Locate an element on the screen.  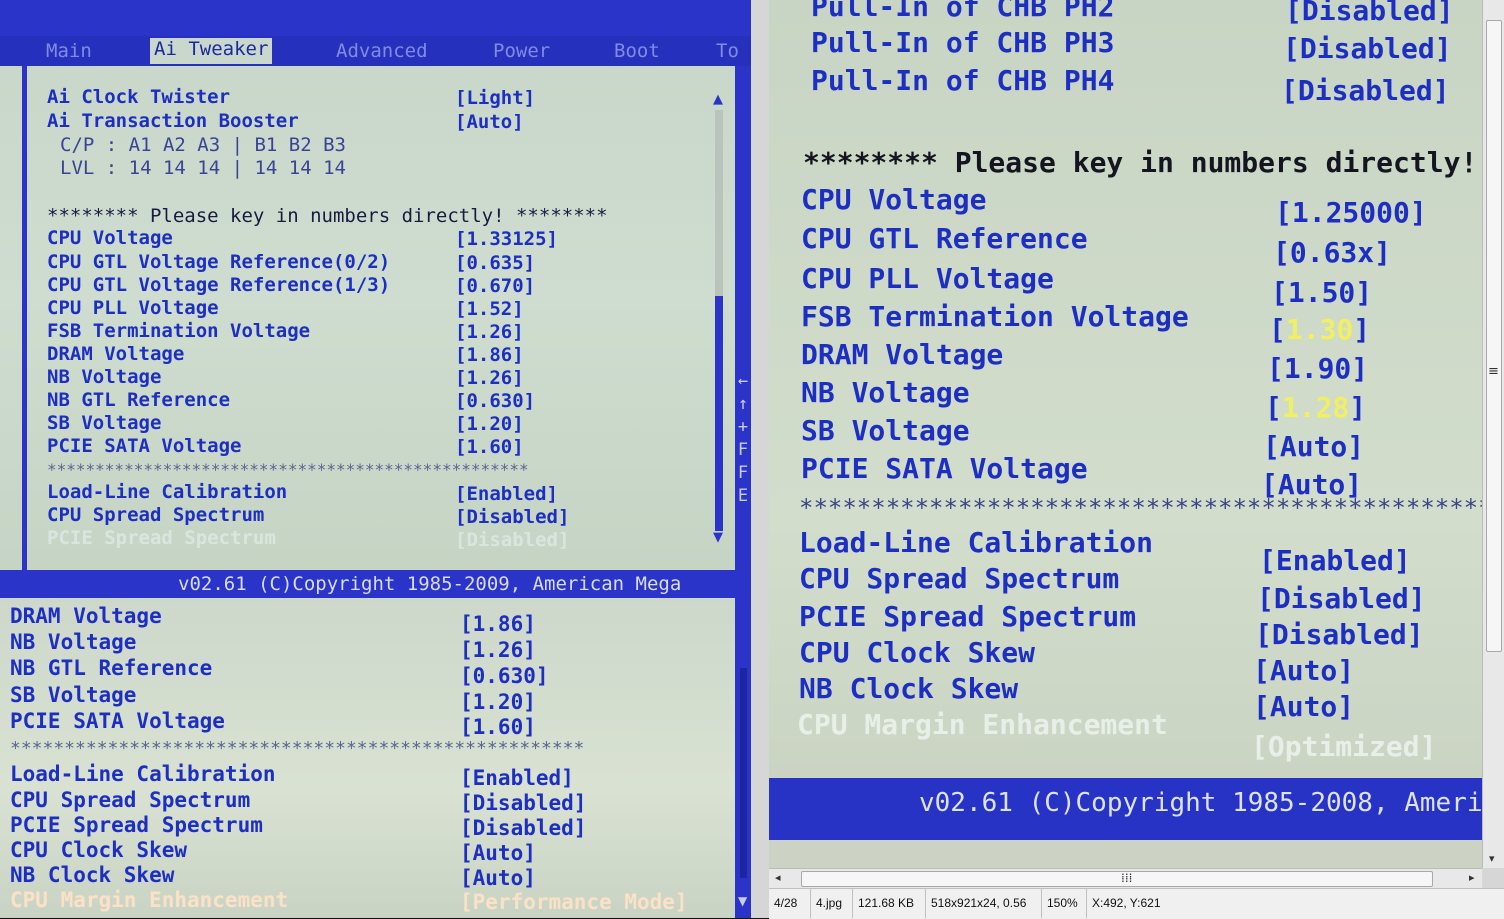
setting-label: Pull-In of CHB PH4 is located at coordinates (962, 80).